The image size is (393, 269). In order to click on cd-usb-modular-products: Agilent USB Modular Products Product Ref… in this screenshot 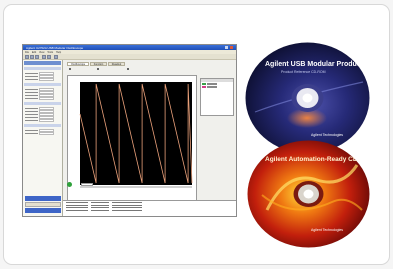, I will do `click(307, 98)`.